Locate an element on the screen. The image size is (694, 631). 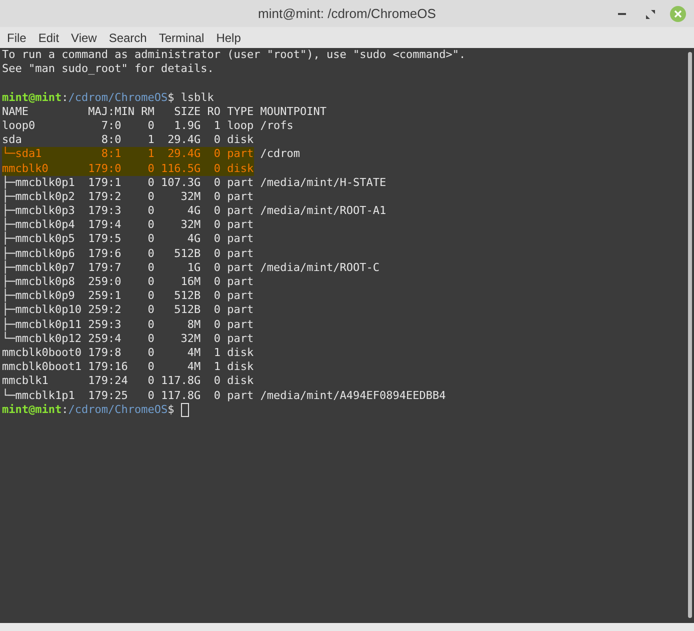
close-icon is located at coordinates (678, 14).